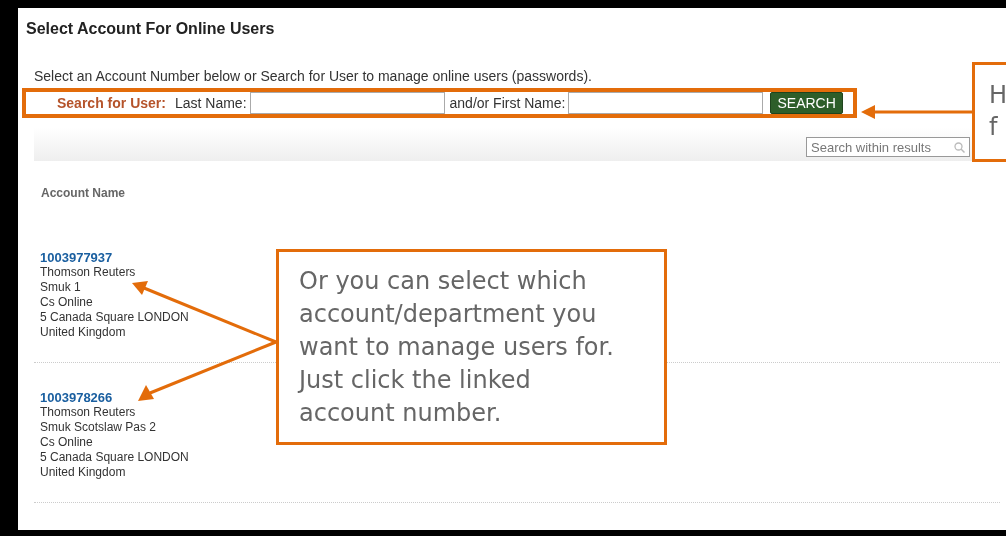 Image resolution: width=1006 pixels, height=536 pixels. I want to click on last-name-field, so click(347, 103).